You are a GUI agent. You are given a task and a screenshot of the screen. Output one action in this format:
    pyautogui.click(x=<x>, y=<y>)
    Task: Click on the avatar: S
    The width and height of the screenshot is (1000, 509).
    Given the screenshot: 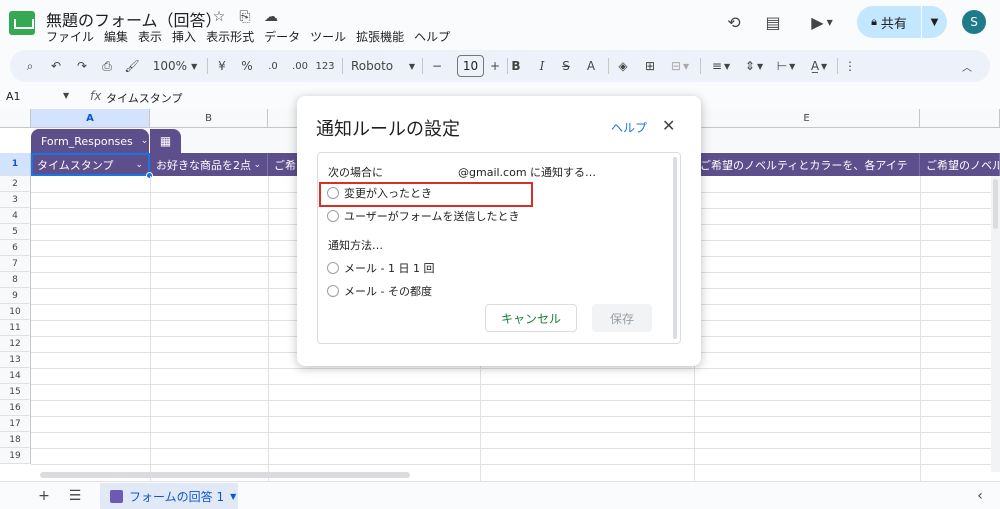 What is the action you would take?
    pyautogui.click(x=974, y=22)
    